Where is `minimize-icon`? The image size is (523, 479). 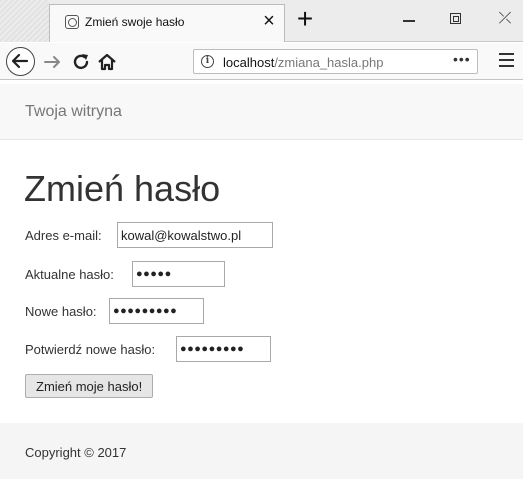 minimize-icon is located at coordinates (409, 21).